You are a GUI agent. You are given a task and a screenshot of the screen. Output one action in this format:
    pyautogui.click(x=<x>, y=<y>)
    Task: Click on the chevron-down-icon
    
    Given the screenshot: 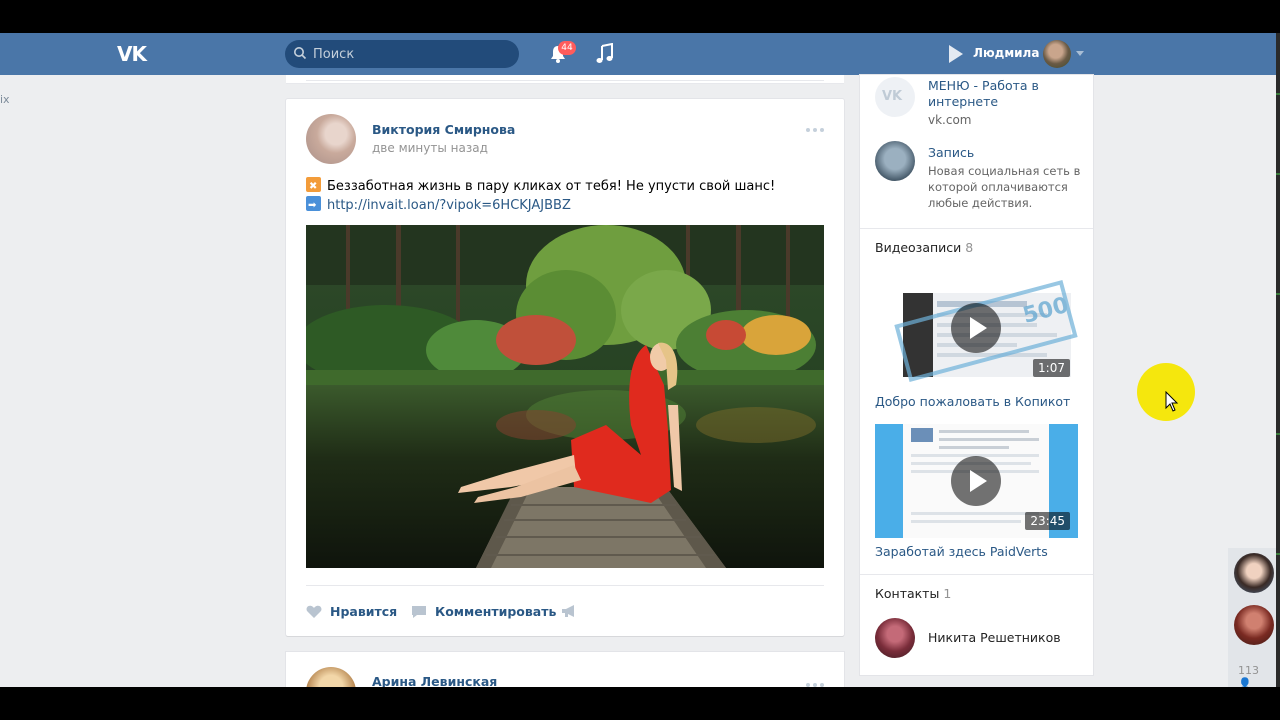 What is the action you would take?
    pyautogui.click(x=1080, y=54)
    